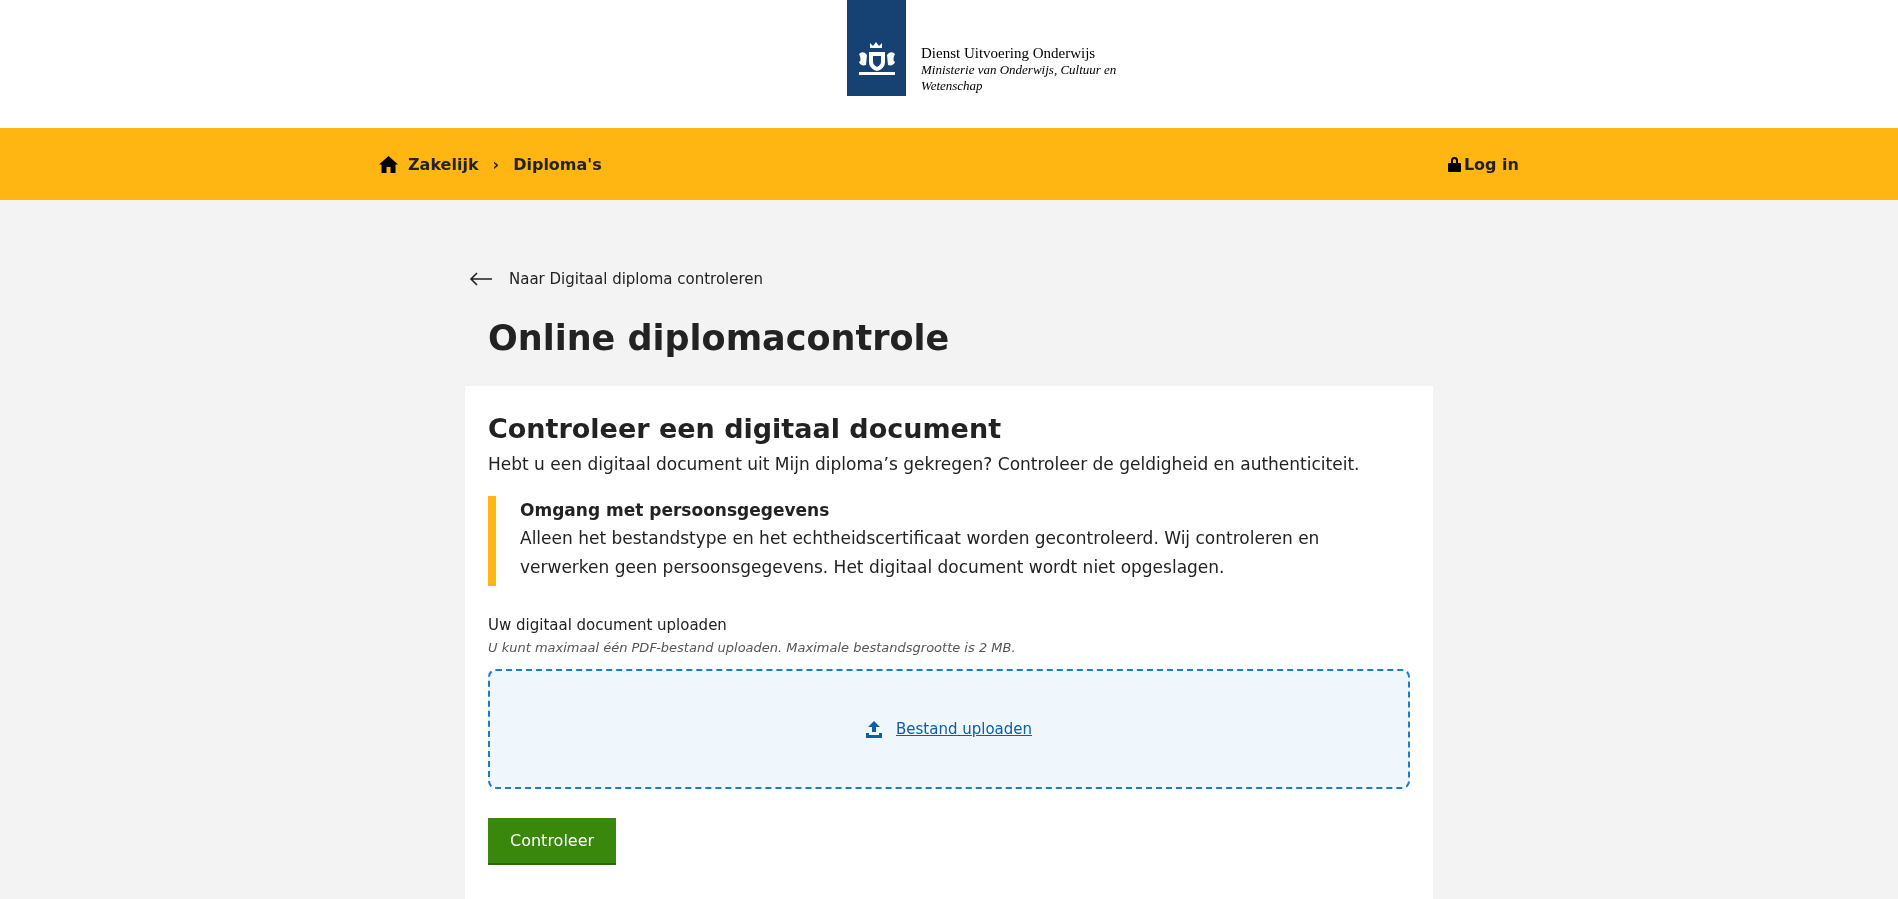  What do you see at coordinates (752, 647) in the screenshot?
I see `upload-hint: U kunt maximaal één PDF-bestand uploaden. Maximale bestandsgrootte is 2 MB.` at bounding box center [752, 647].